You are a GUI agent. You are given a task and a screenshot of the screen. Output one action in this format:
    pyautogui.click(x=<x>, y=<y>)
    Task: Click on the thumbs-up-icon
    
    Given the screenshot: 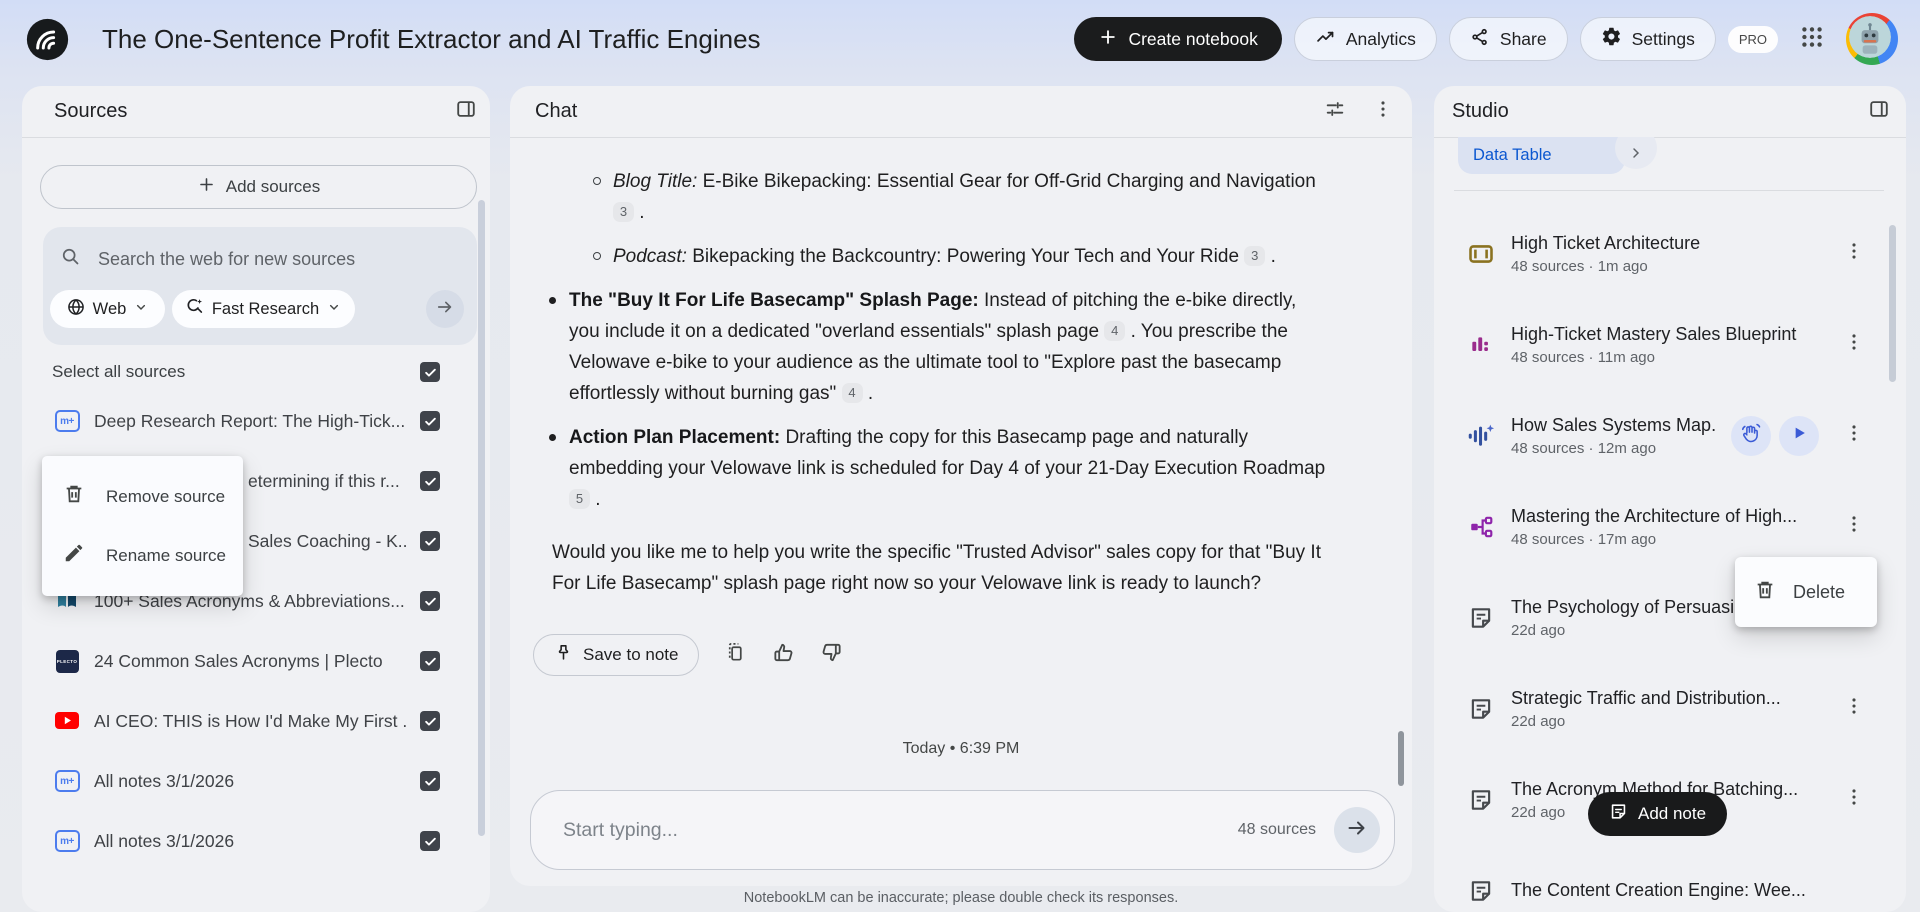 What is the action you would take?
    pyautogui.click(x=783, y=655)
    